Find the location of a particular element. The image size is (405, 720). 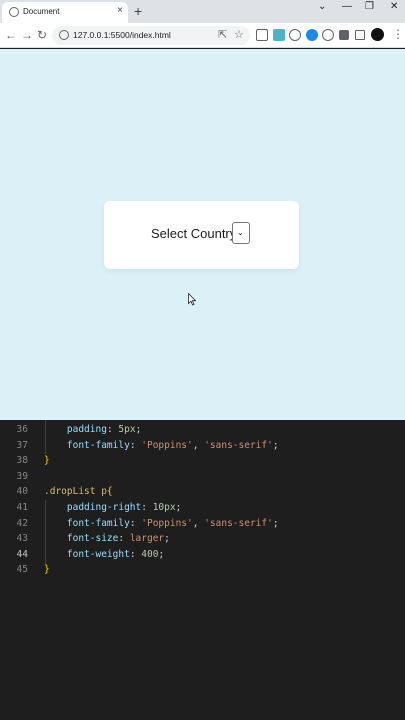

code-line: 37 font-family: 'Poppins', 'sans-serif'; is located at coordinates (202, 446).